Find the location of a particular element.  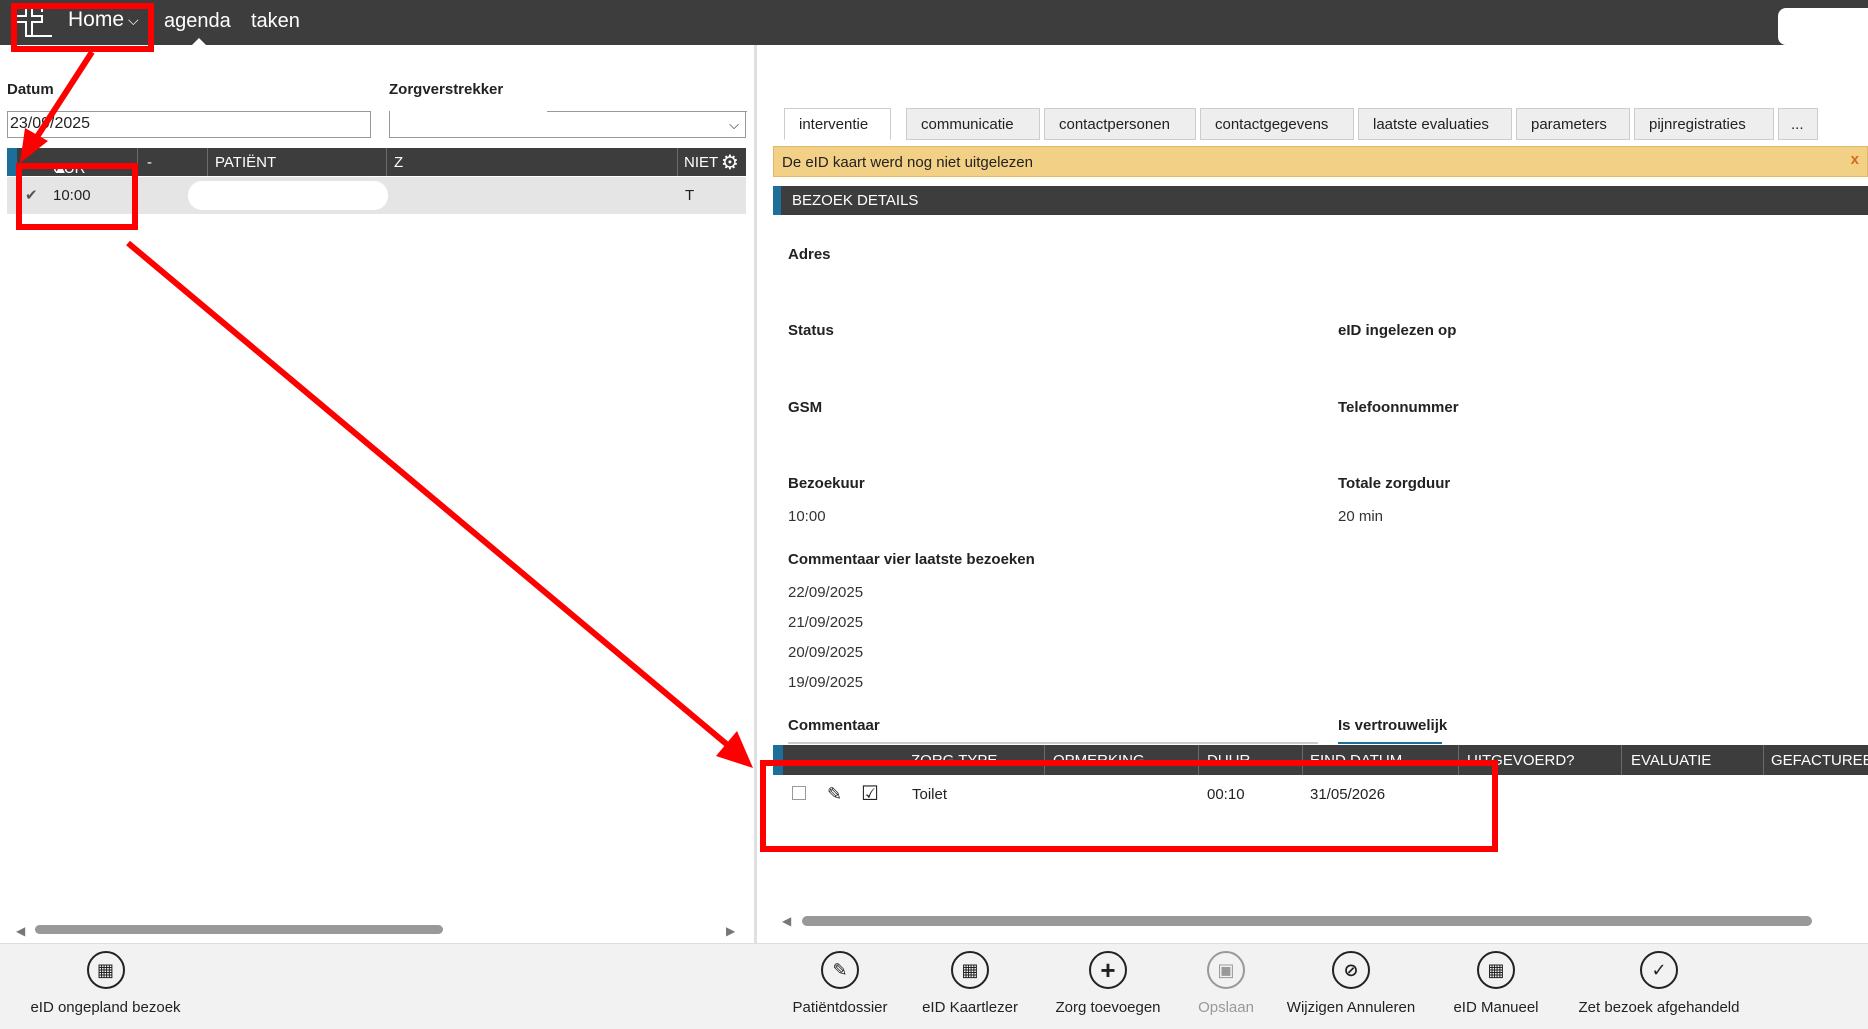

patientdossier-button: ✎ Patiëntdossier is located at coordinates (840, 983).